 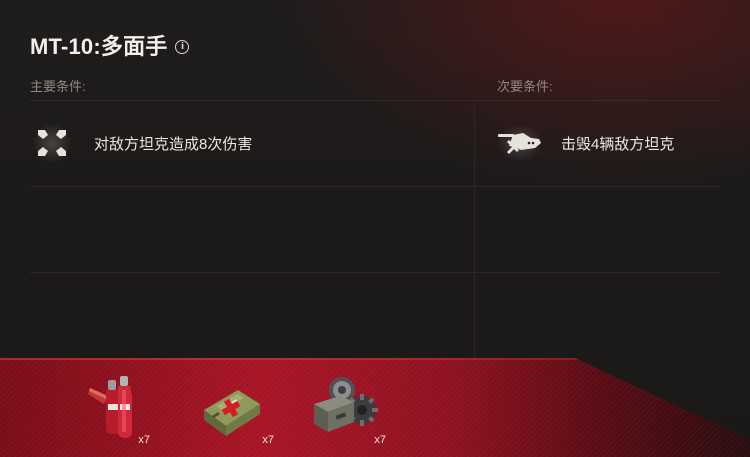 What do you see at coordinates (618, 144) in the screenshot?
I see `secondary-condition-text: 击毁4辆敌方坦克` at bounding box center [618, 144].